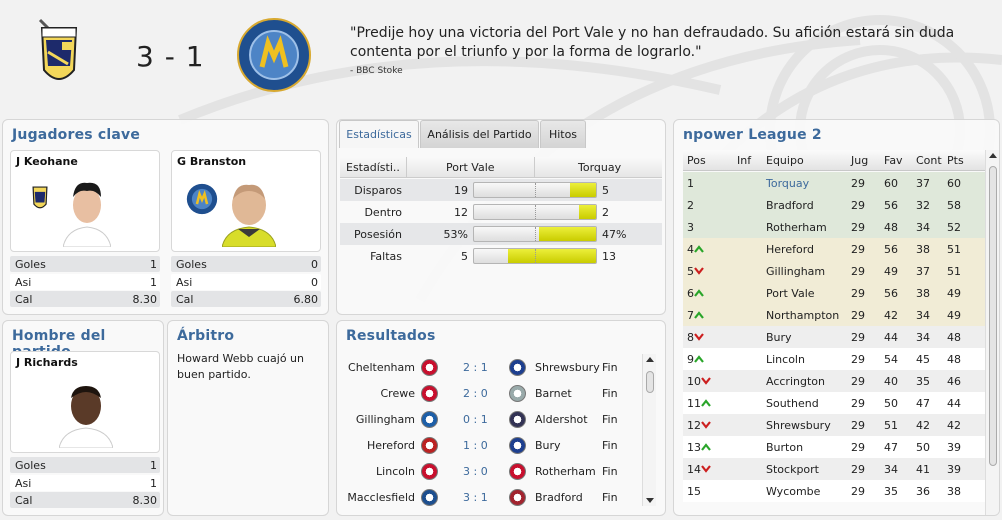 Image resolution: width=1002 pixels, height=520 pixels. Describe the element at coordinates (475, 367) in the screenshot. I see `result-score: 2 : 1` at that location.